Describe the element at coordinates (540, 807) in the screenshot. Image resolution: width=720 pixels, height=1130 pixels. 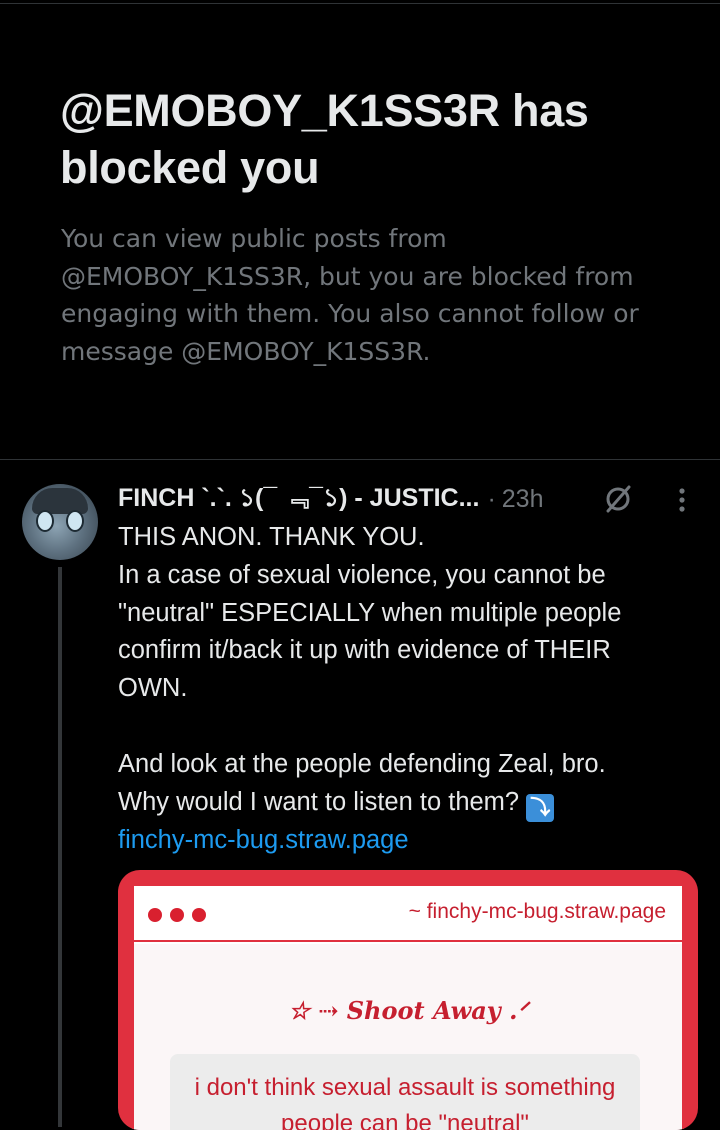
I see `arrow-down-emoji-icon: ⤵` at that location.